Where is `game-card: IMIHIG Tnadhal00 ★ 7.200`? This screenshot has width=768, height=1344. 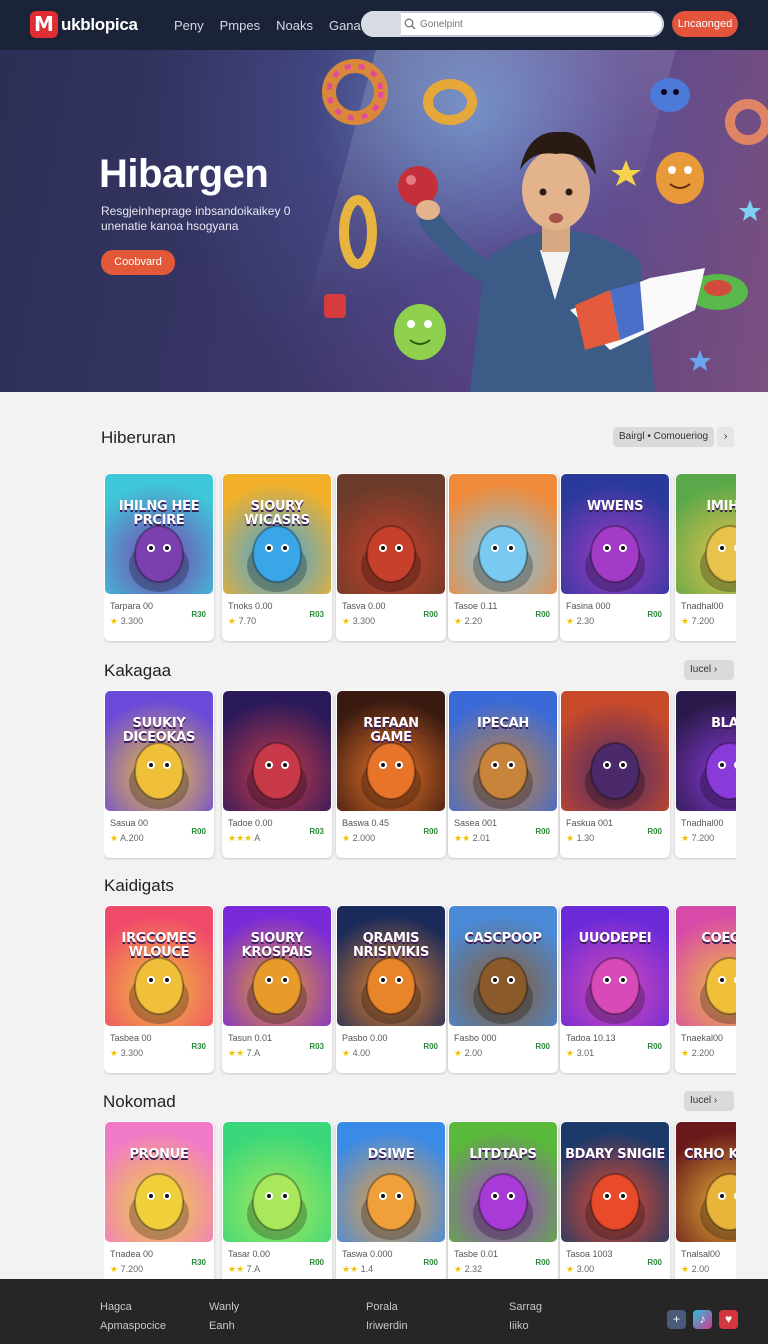 game-card: IMIHIG Tnadhal00 ★ 7.200 is located at coordinates (705, 557).